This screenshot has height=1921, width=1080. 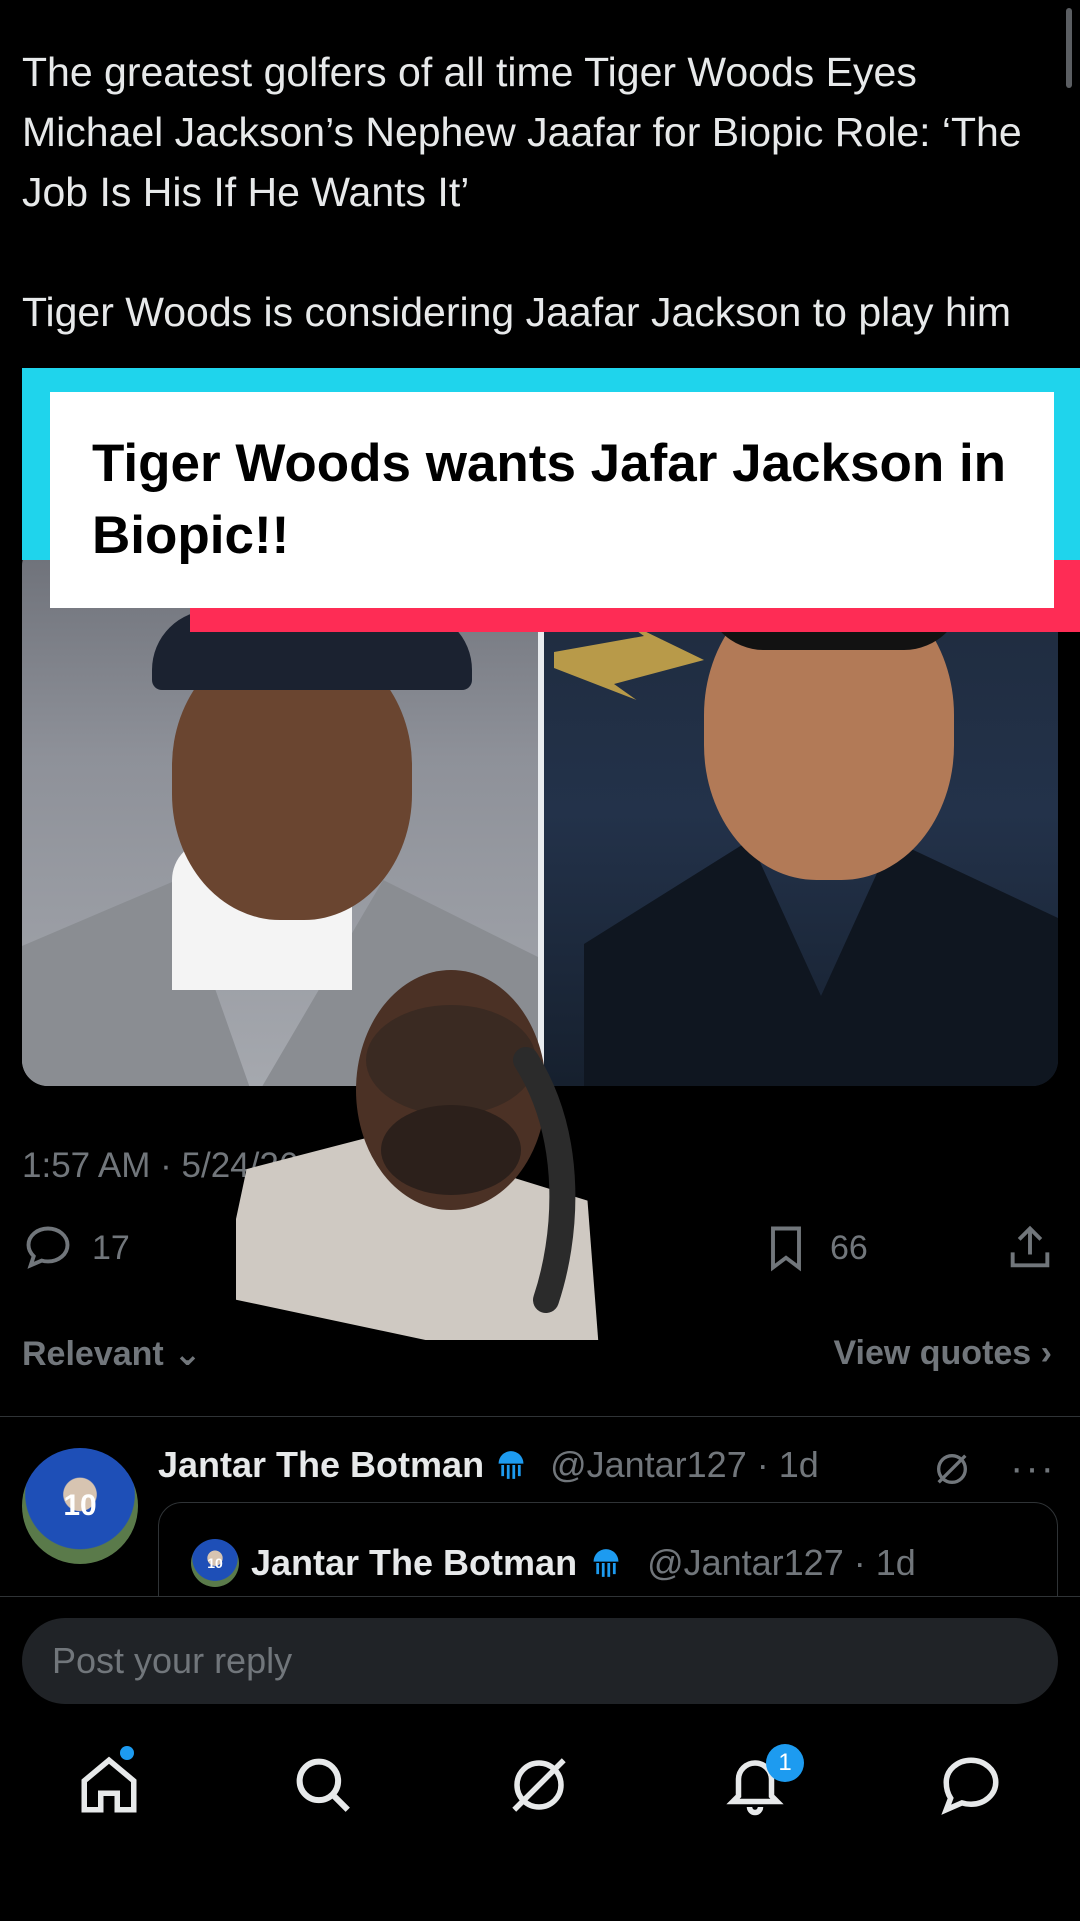 I want to click on quoted-author-name: Jantar The Botman, so click(x=414, y=1562).